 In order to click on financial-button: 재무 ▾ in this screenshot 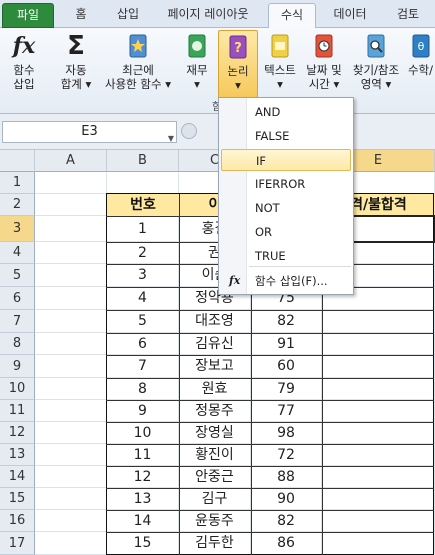, I will do `click(197, 65)`.